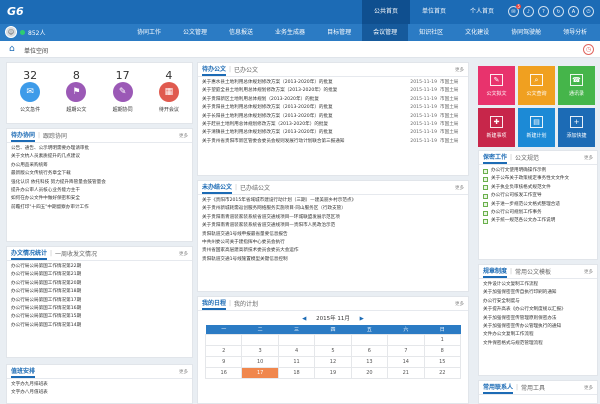 The height and width of the screenshot is (404, 600). I want to click on list-item: 办公行局公局第国工作情况第20期, so click(99, 284).